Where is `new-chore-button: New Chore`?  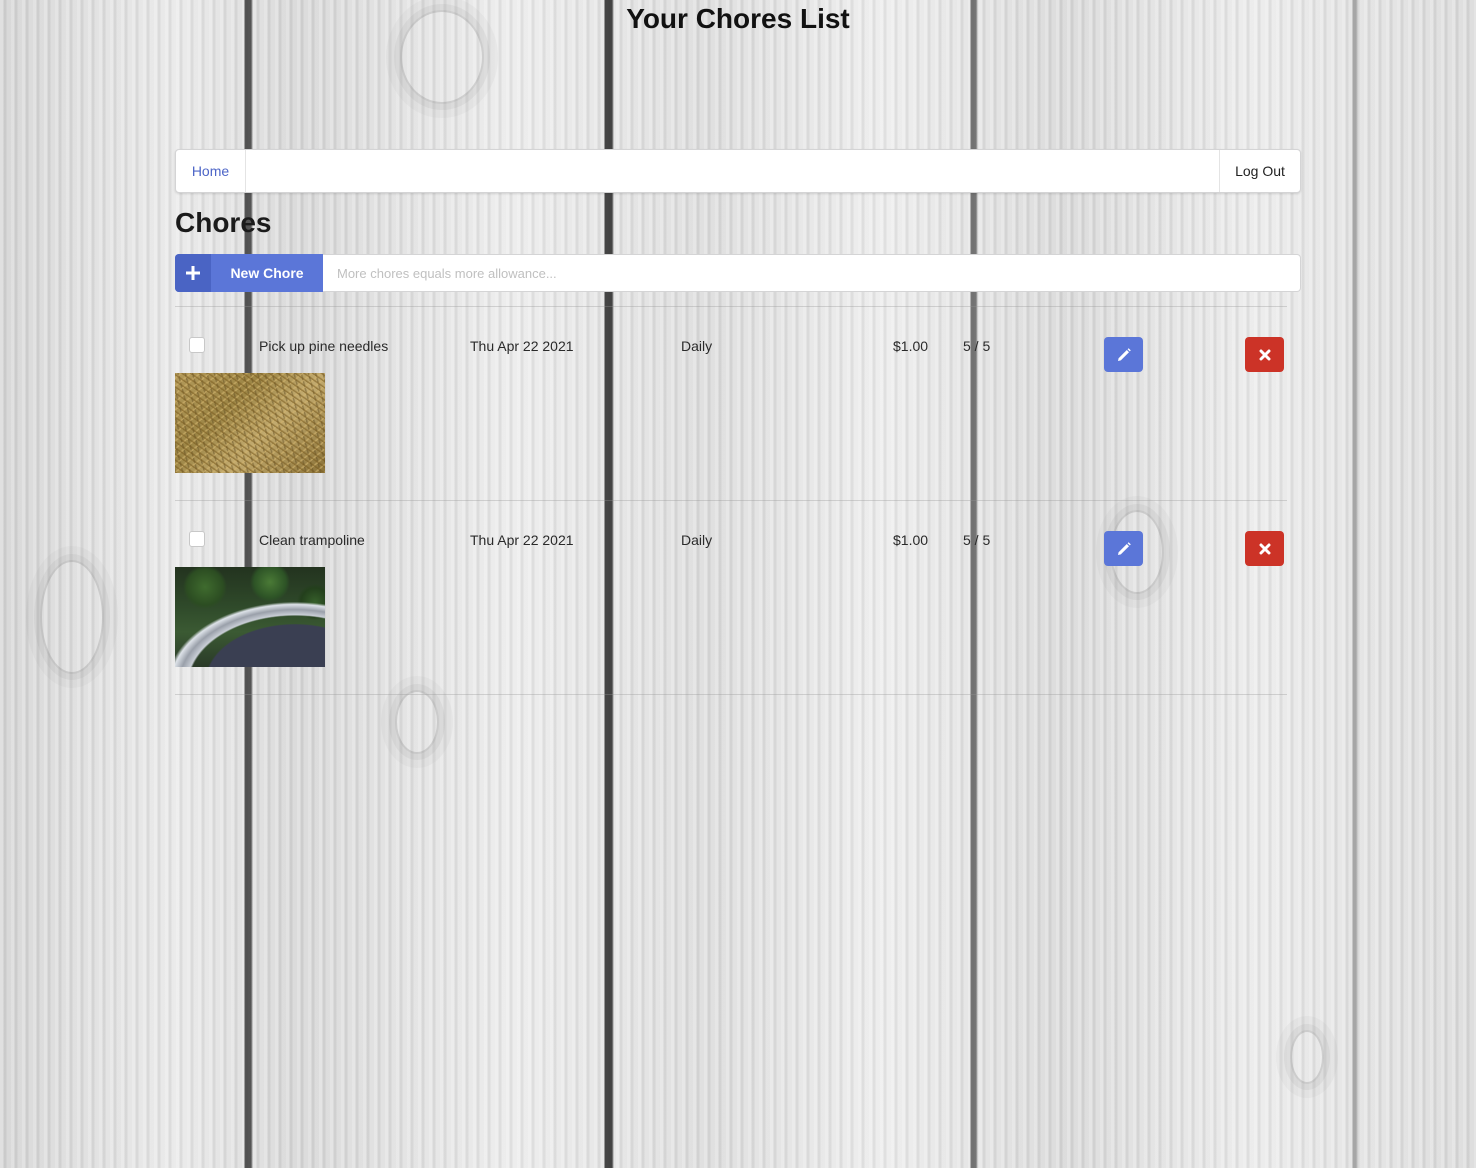 new-chore-button: New Chore is located at coordinates (249, 273).